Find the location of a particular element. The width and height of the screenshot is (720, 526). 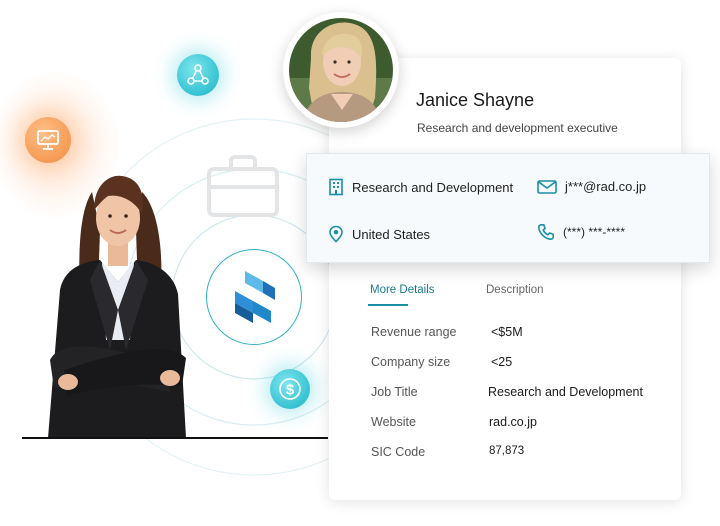

brand-logo is located at coordinates (254, 297).